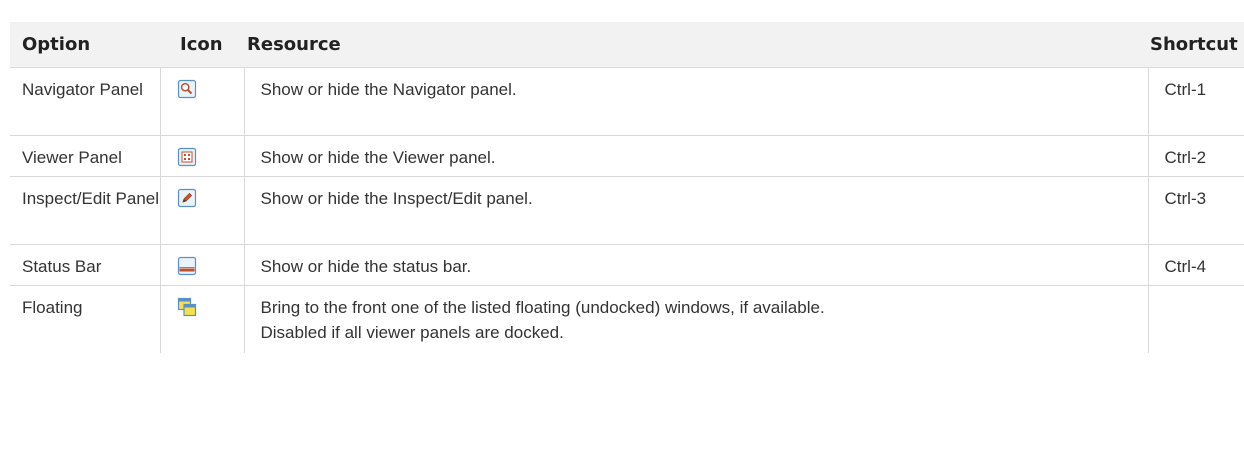  What do you see at coordinates (696, 101) in the screenshot?
I see `resource-cell: Show or hide the Navigator panel.` at bounding box center [696, 101].